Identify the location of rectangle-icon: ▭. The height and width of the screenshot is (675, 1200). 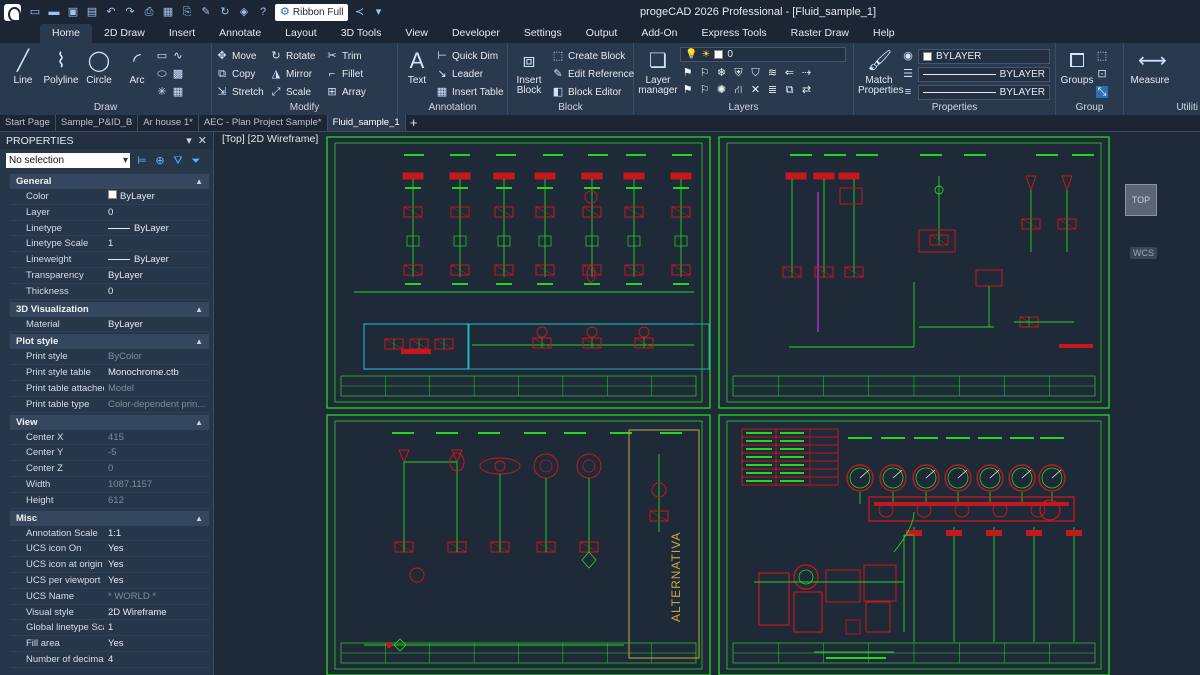
(162, 56).